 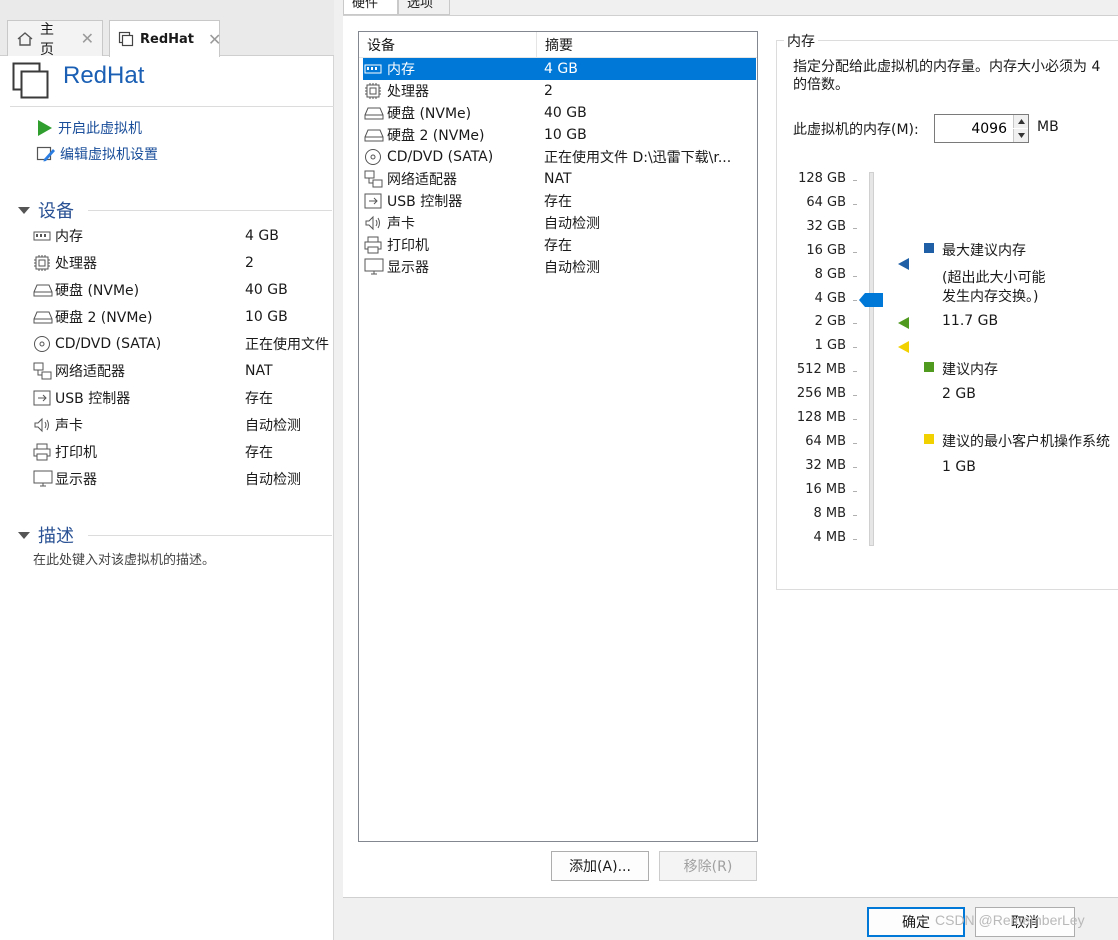 I want to click on list-item-printer: 打印机 存在, so click(x=559, y=245).